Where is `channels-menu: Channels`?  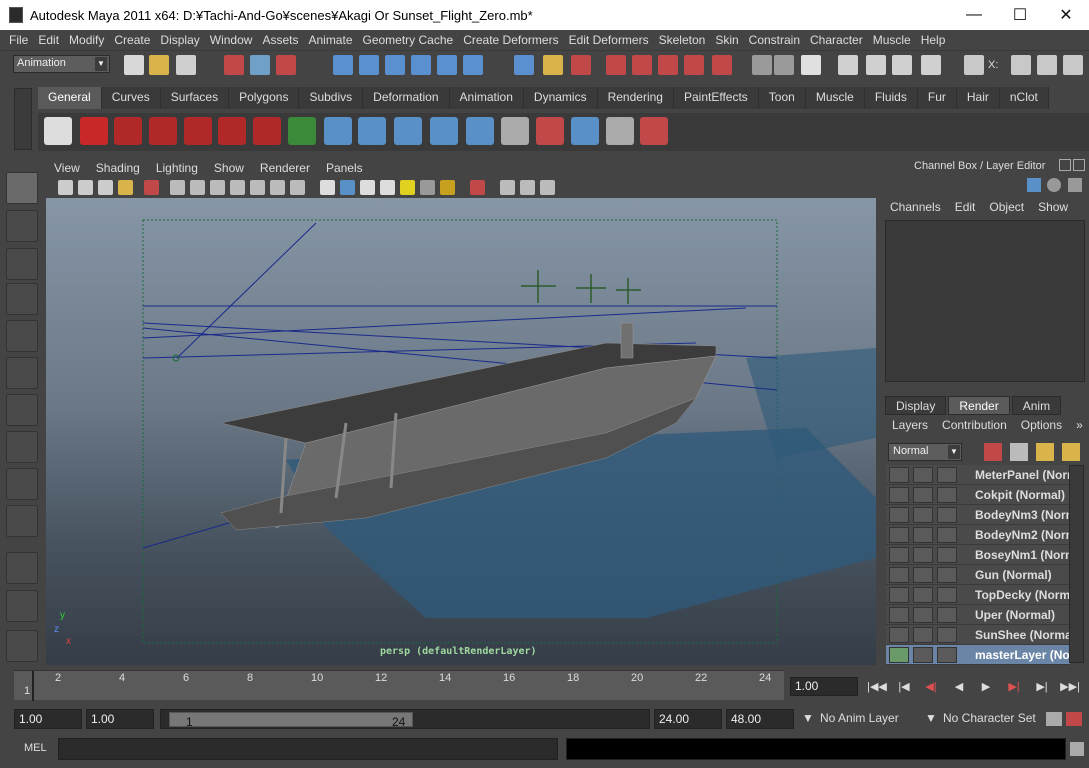
channels-menu: Channels is located at coordinates (915, 208).